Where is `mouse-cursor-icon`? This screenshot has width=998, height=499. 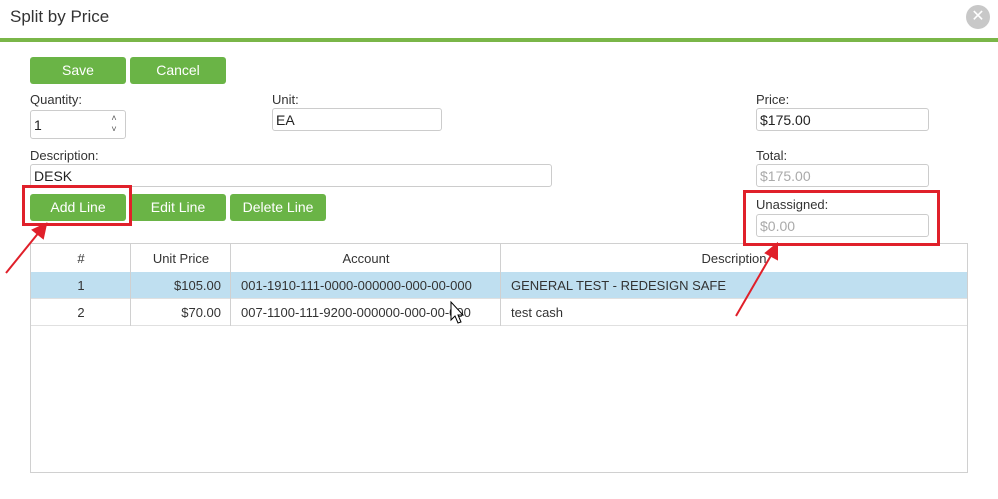 mouse-cursor-icon is located at coordinates (457, 312).